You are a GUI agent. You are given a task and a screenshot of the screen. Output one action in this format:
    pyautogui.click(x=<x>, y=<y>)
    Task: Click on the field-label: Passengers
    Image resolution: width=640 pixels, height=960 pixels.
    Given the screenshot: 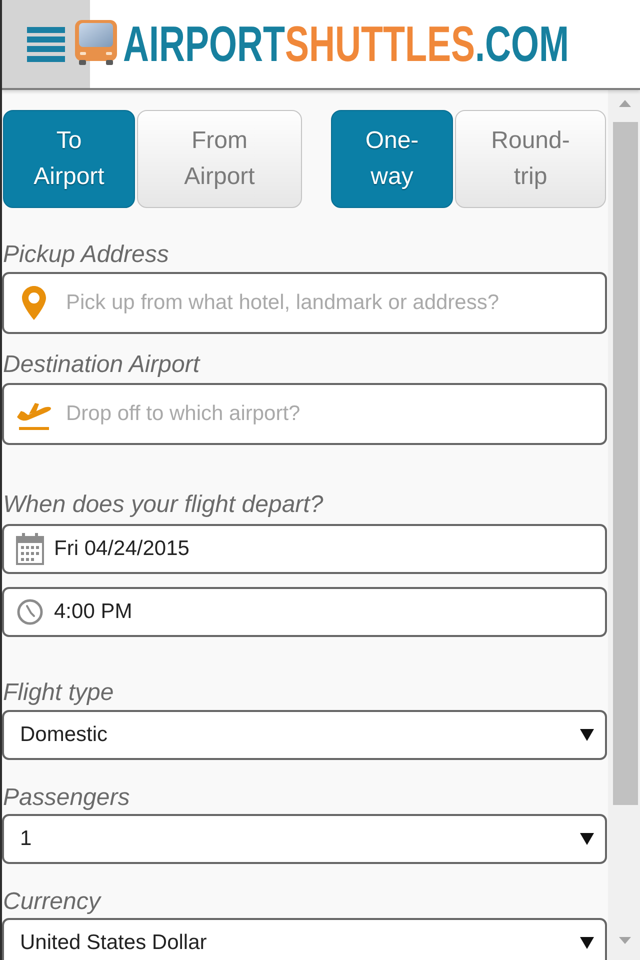 What is the action you would take?
    pyautogui.click(x=66, y=798)
    